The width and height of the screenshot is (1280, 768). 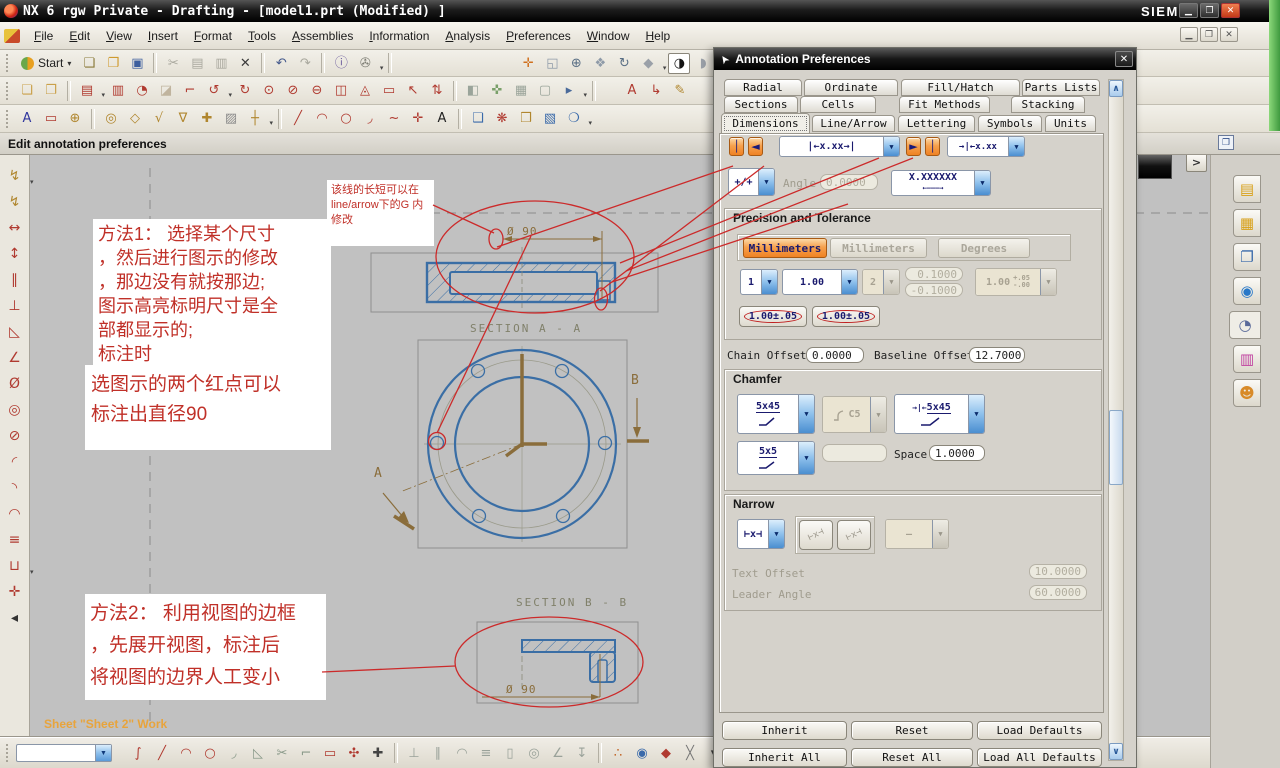 I want to click on dimension-line-2-button: │, so click(x=932, y=146).